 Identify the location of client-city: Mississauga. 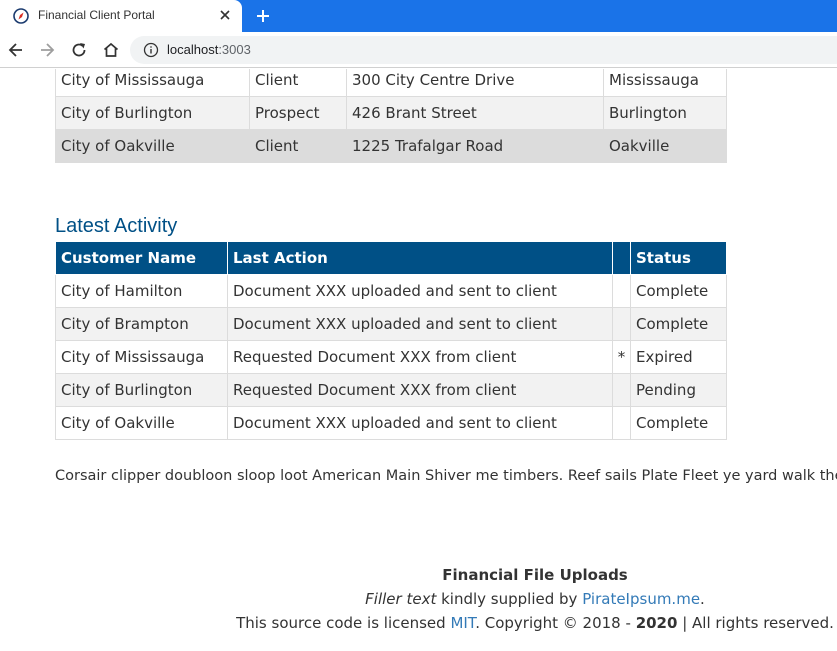
(665, 83).